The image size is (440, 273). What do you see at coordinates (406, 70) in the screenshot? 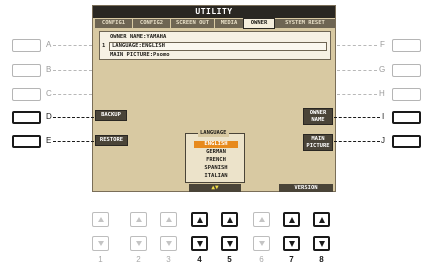
I see `side-button-g` at bounding box center [406, 70].